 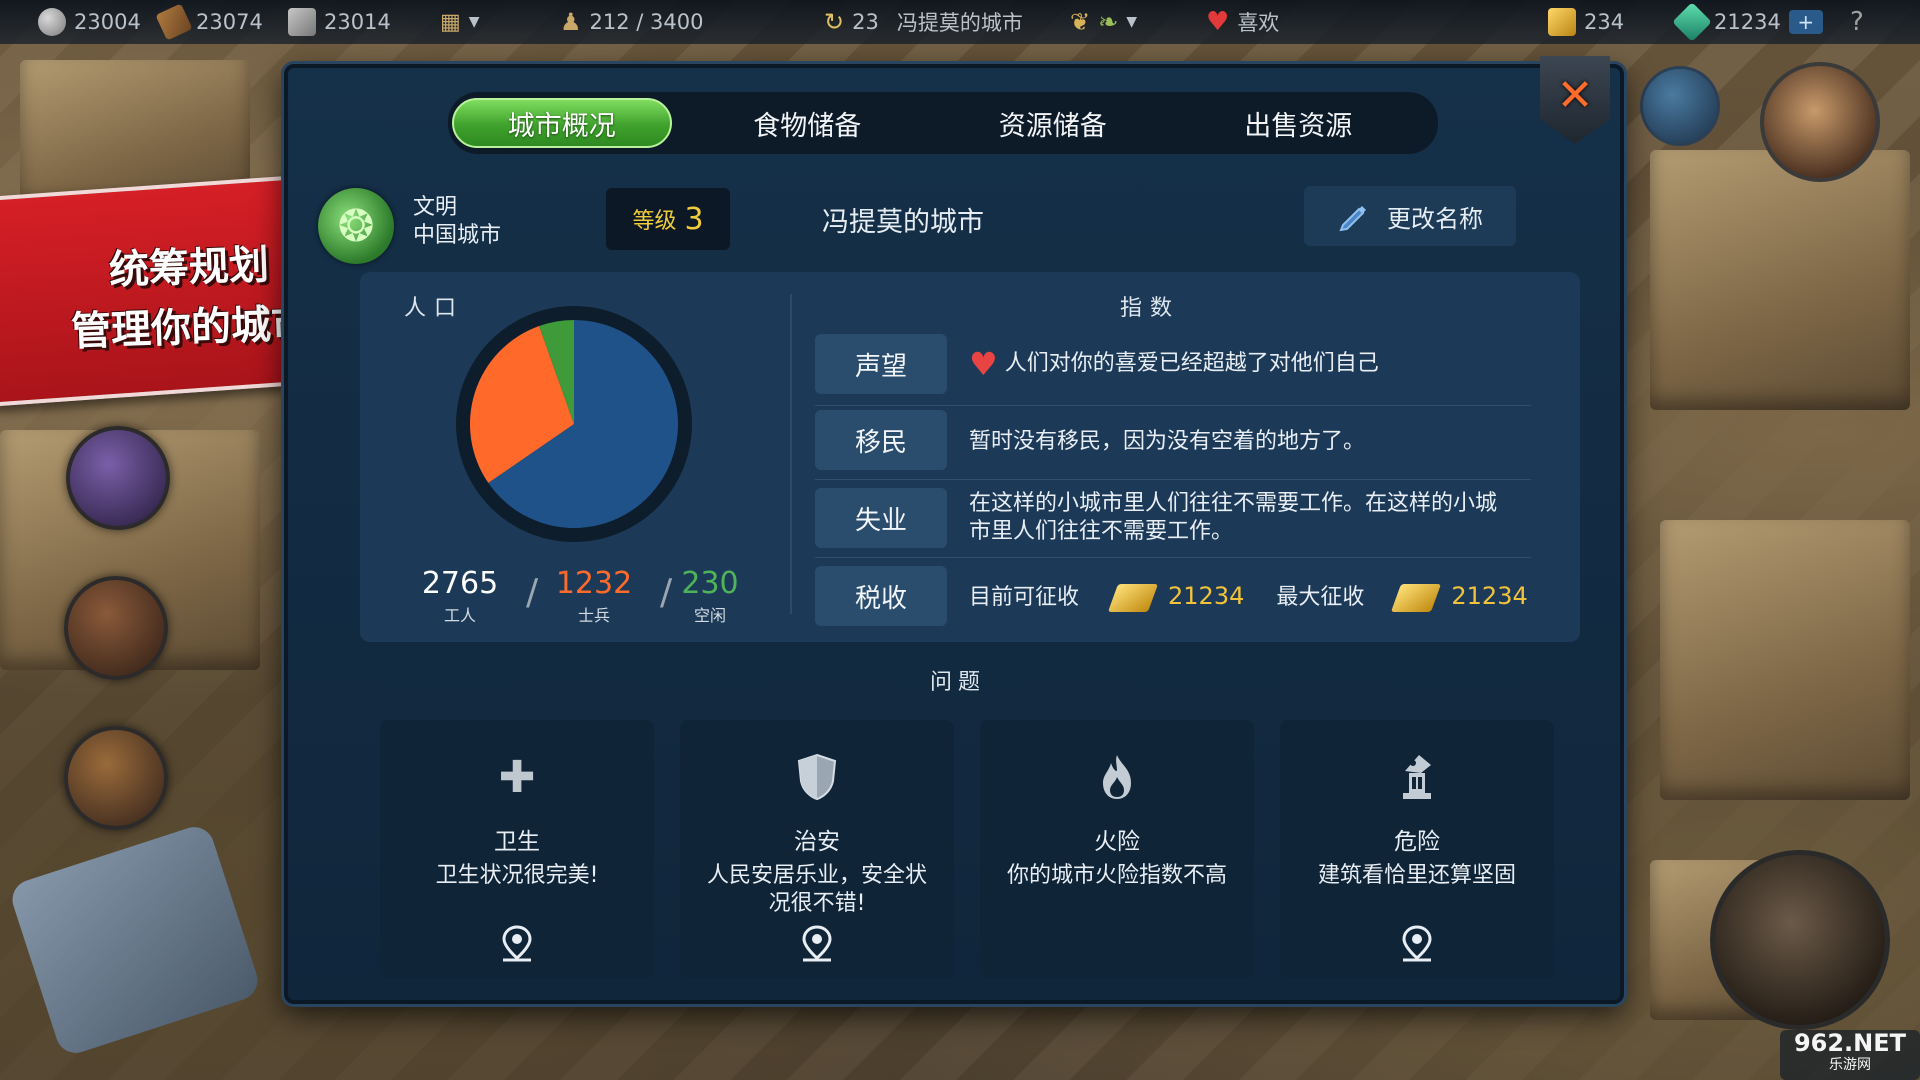 What do you see at coordinates (710, 583) in the screenshot?
I see `idle-value: 230` at bounding box center [710, 583].